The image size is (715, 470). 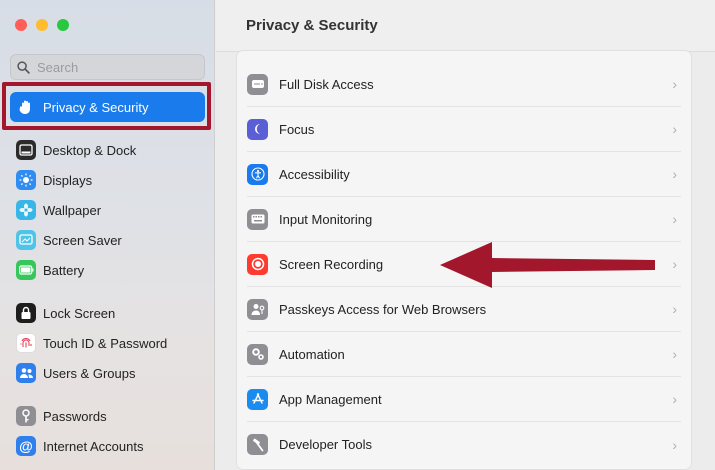 I want to click on sidebar-item-label: Desktop & Dock, so click(x=90, y=150).